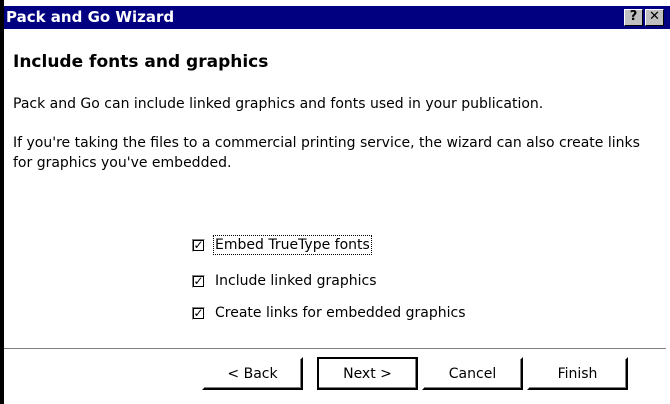  I want to click on embed-fonts-checkbox: ✓, so click(198, 245).